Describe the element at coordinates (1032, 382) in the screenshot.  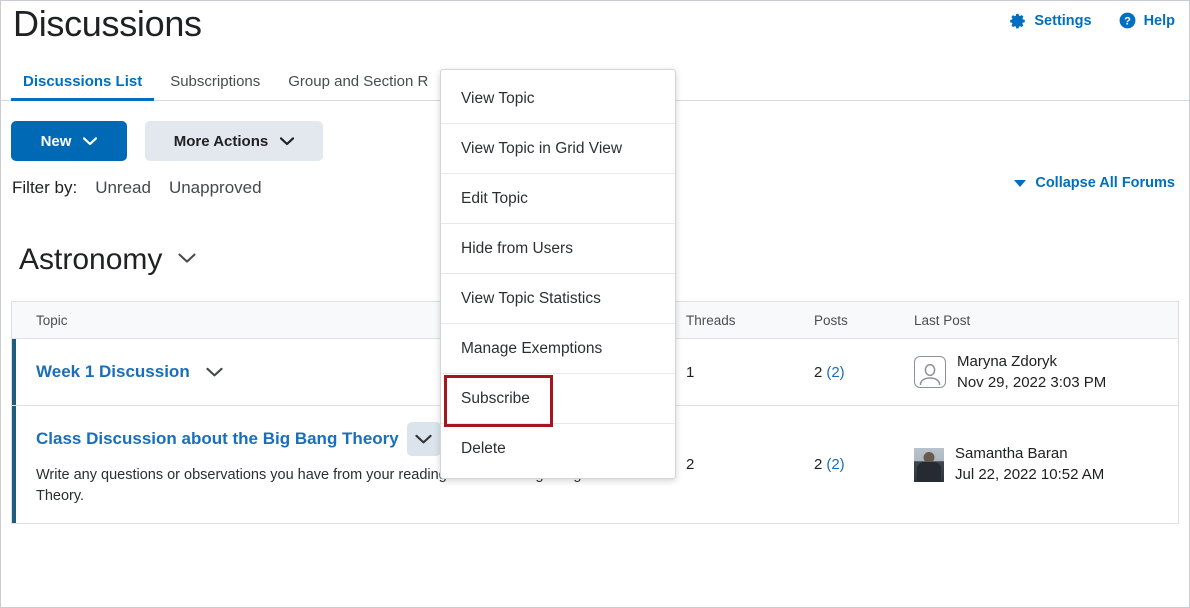
I see `last-post-date: Nov 29, 2022 3:03 PM` at that location.